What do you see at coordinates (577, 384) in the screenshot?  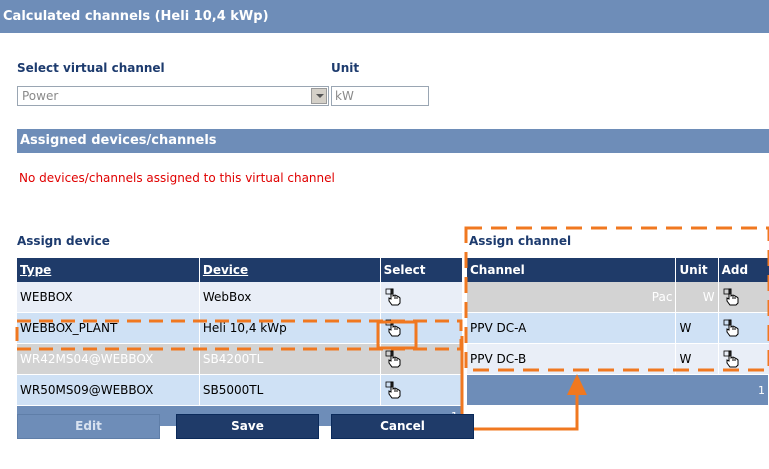 I see `arrow-up-icon` at bounding box center [577, 384].